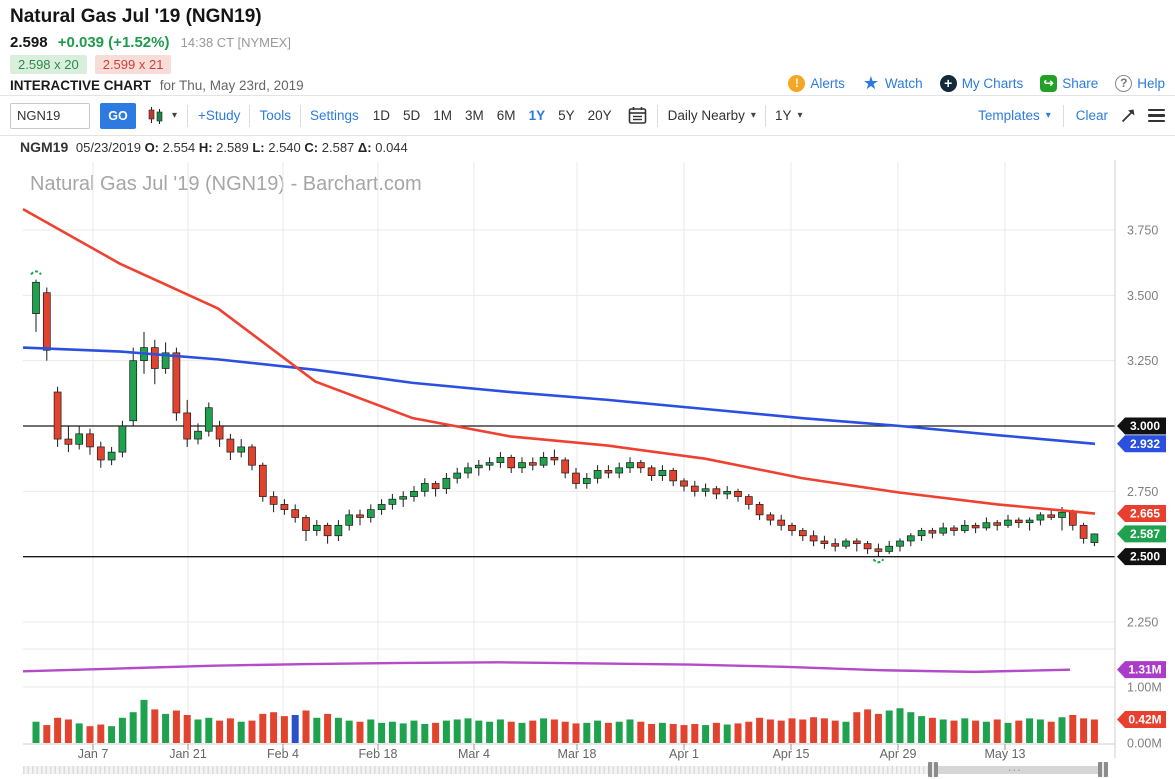 This screenshot has height=779, width=1175. Describe the element at coordinates (1142, 361) in the screenshot. I see `price-axis-label: 3.250` at that location.